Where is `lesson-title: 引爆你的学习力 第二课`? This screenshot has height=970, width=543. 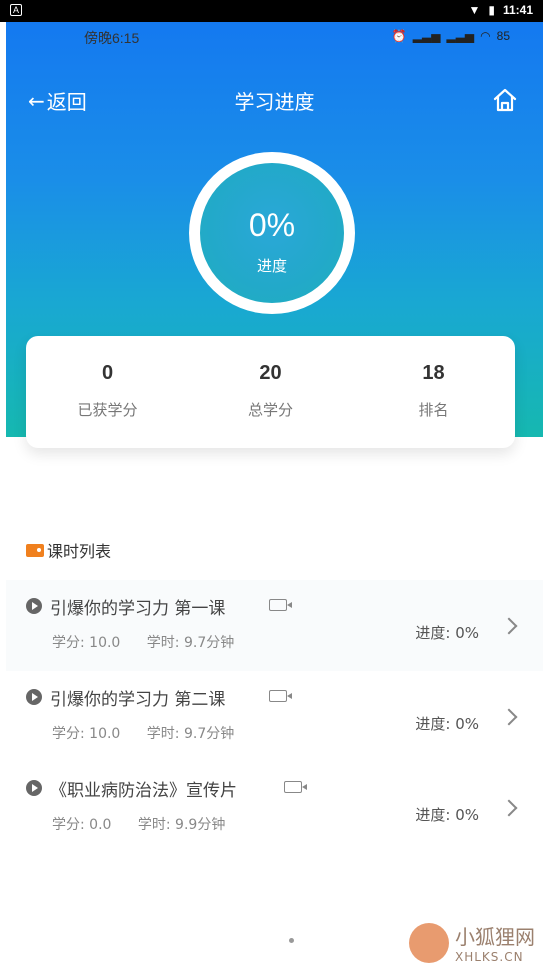
lesson-title: 引爆你的学习力 第二课 is located at coordinates (138, 700).